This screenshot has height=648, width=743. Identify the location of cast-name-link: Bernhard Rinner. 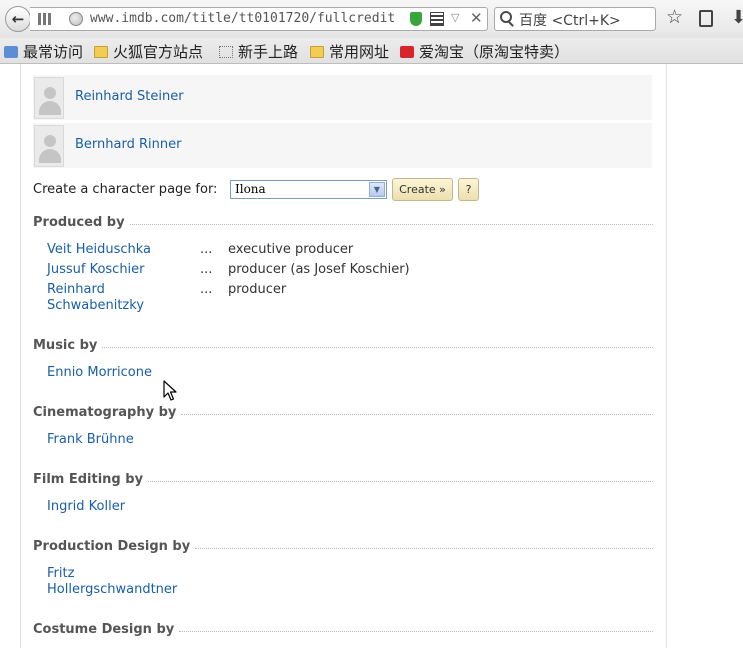
(128, 144).